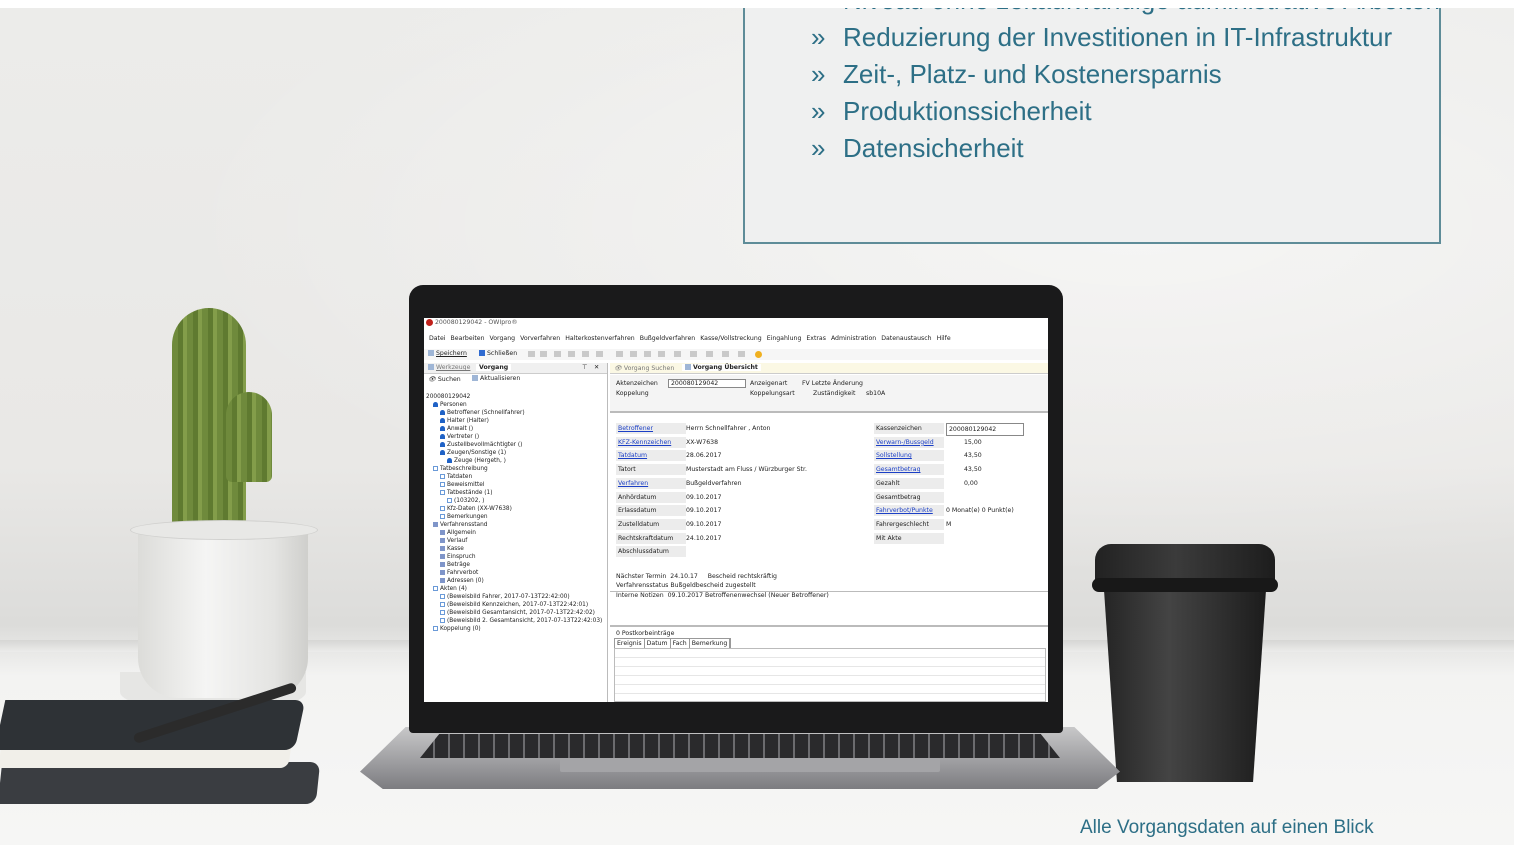  I want to click on field-value: 43,50, so click(973, 456).